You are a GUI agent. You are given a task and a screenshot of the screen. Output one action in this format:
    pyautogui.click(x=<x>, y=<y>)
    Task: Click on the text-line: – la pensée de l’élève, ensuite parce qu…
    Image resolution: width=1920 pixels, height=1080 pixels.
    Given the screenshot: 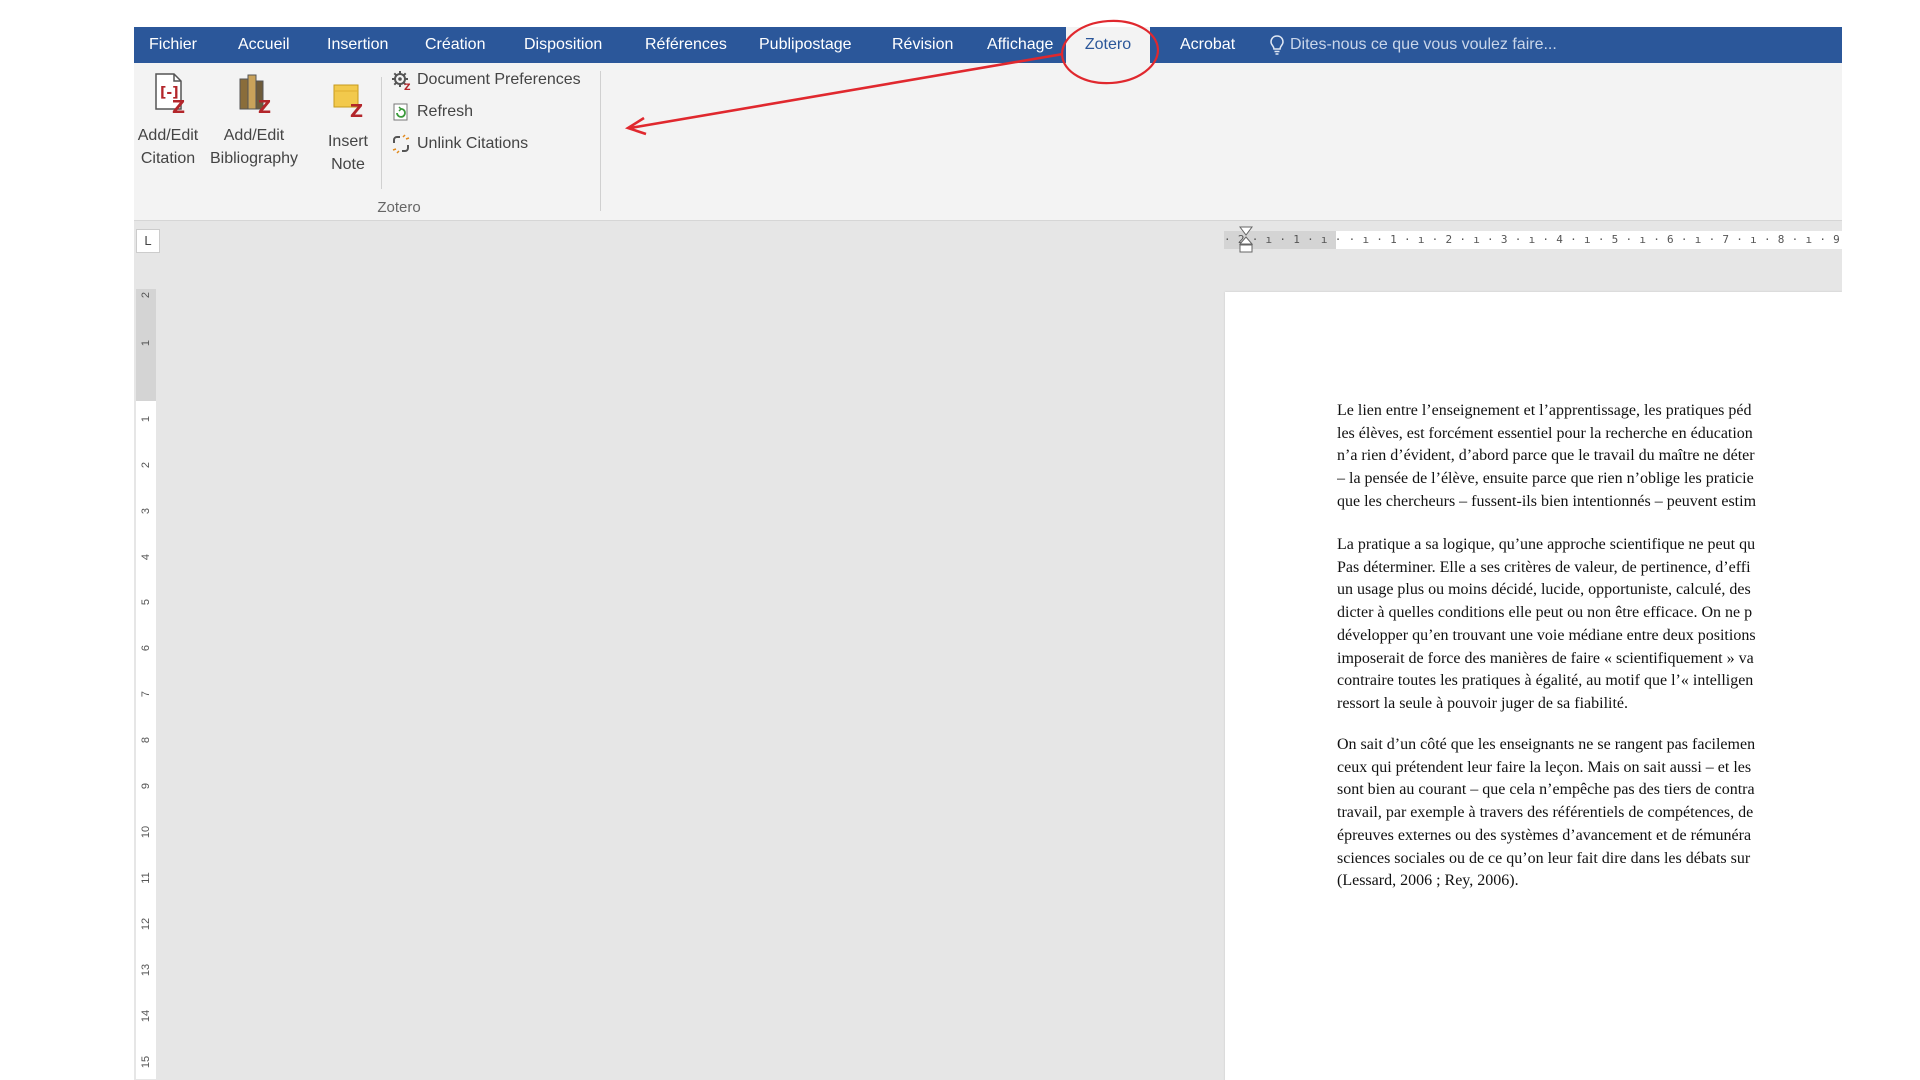 What is the action you would take?
    pyautogui.click(x=1545, y=479)
    